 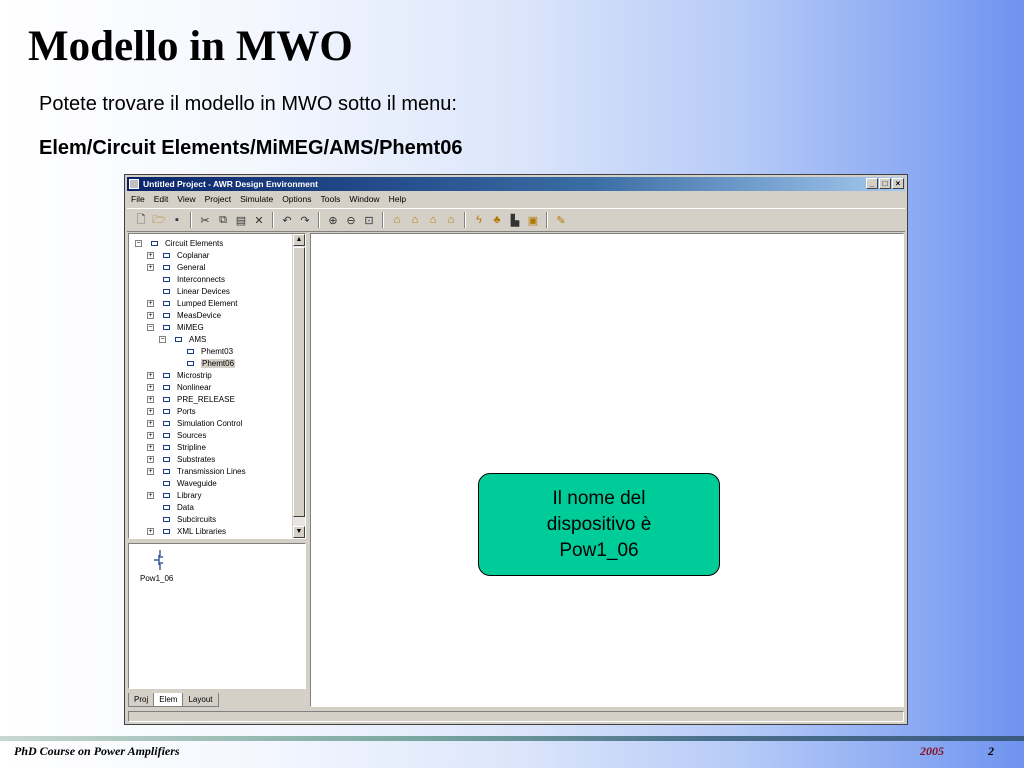 What do you see at coordinates (299, 382) in the screenshot?
I see `scroll-thumb` at bounding box center [299, 382].